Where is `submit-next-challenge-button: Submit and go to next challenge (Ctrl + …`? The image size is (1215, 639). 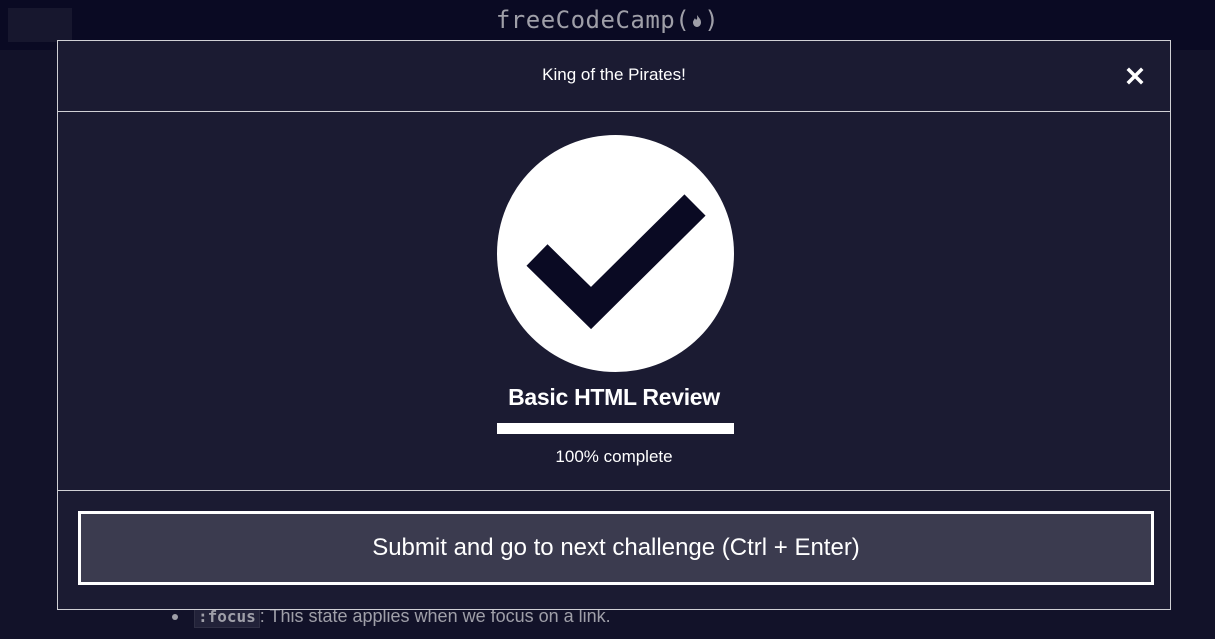
submit-next-challenge-button: Submit and go to next challenge (Ctrl + … is located at coordinates (616, 548).